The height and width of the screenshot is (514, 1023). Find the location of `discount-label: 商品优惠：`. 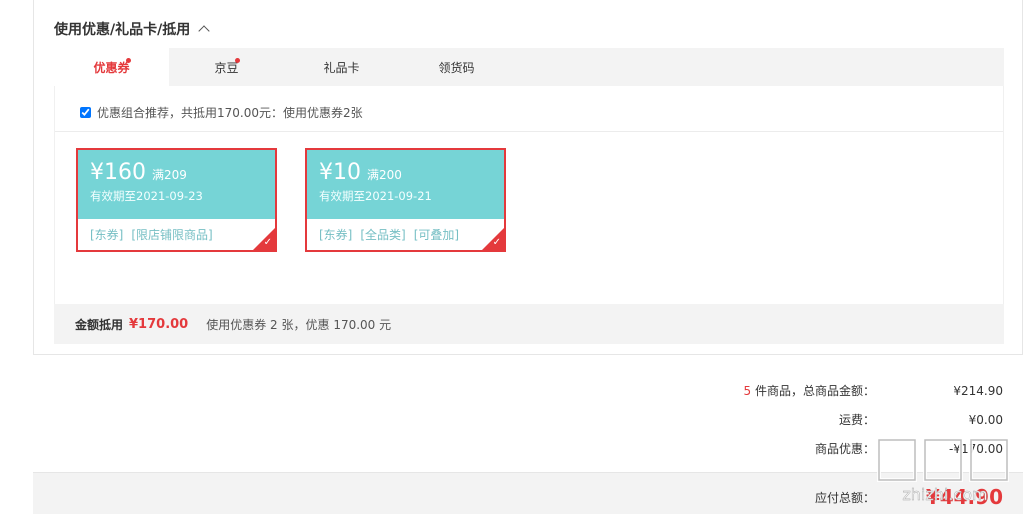

discount-label: 商品优惠： is located at coordinates (844, 449).